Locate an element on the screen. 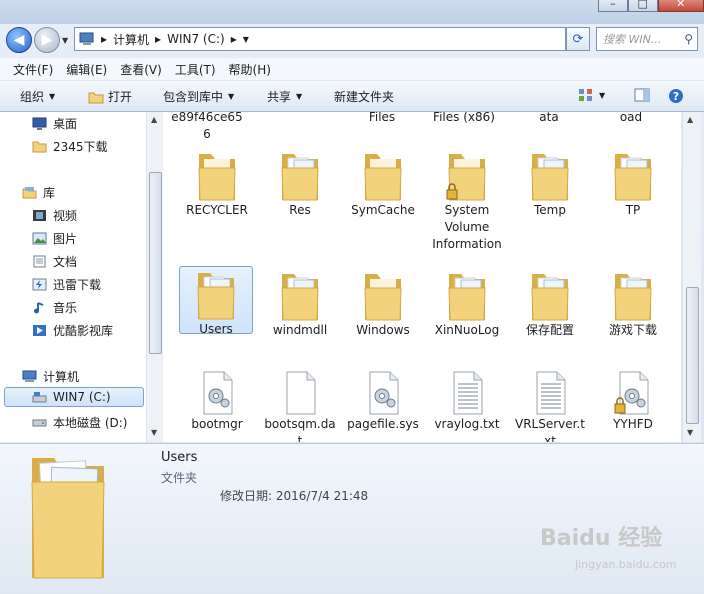 This screenshot has height=594, width=704. preview-pane-button is located at coordinates (642, 95).